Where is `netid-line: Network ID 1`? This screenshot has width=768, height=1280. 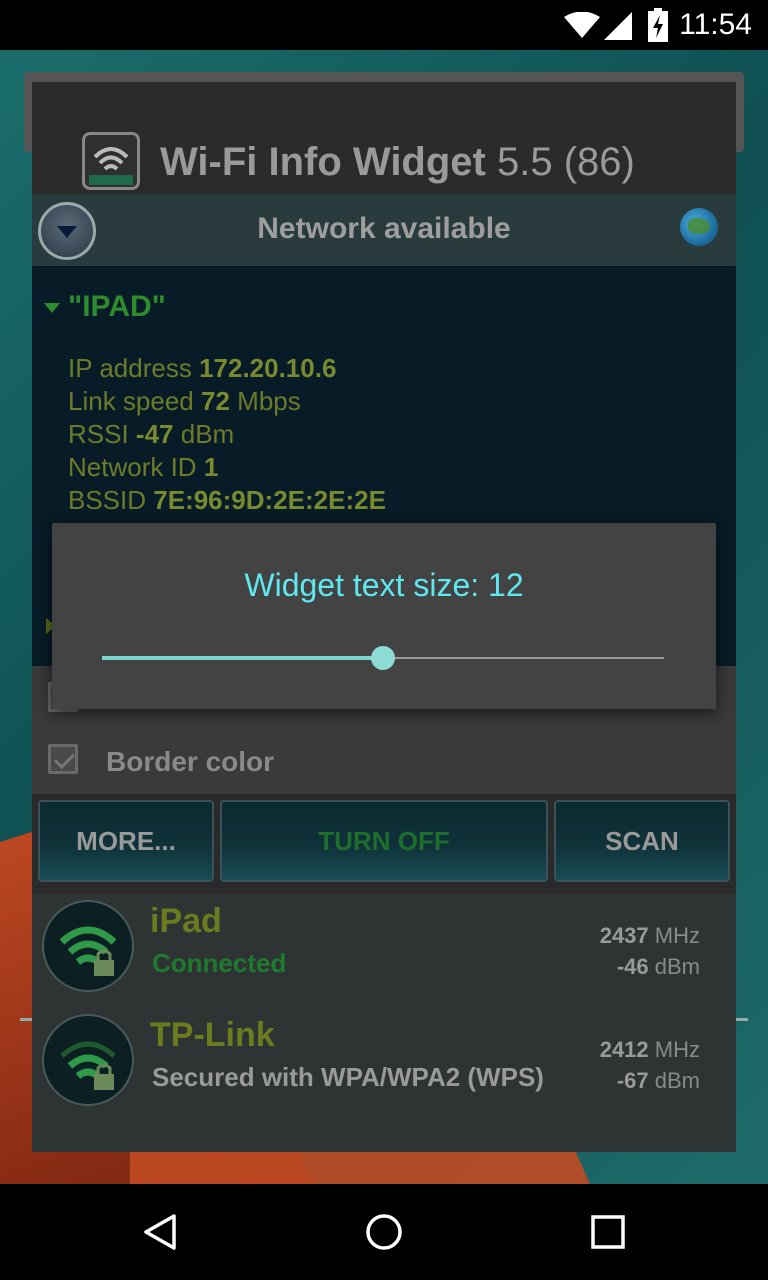
netid-line: Network ID 1 is located at coordinates (227, 467).